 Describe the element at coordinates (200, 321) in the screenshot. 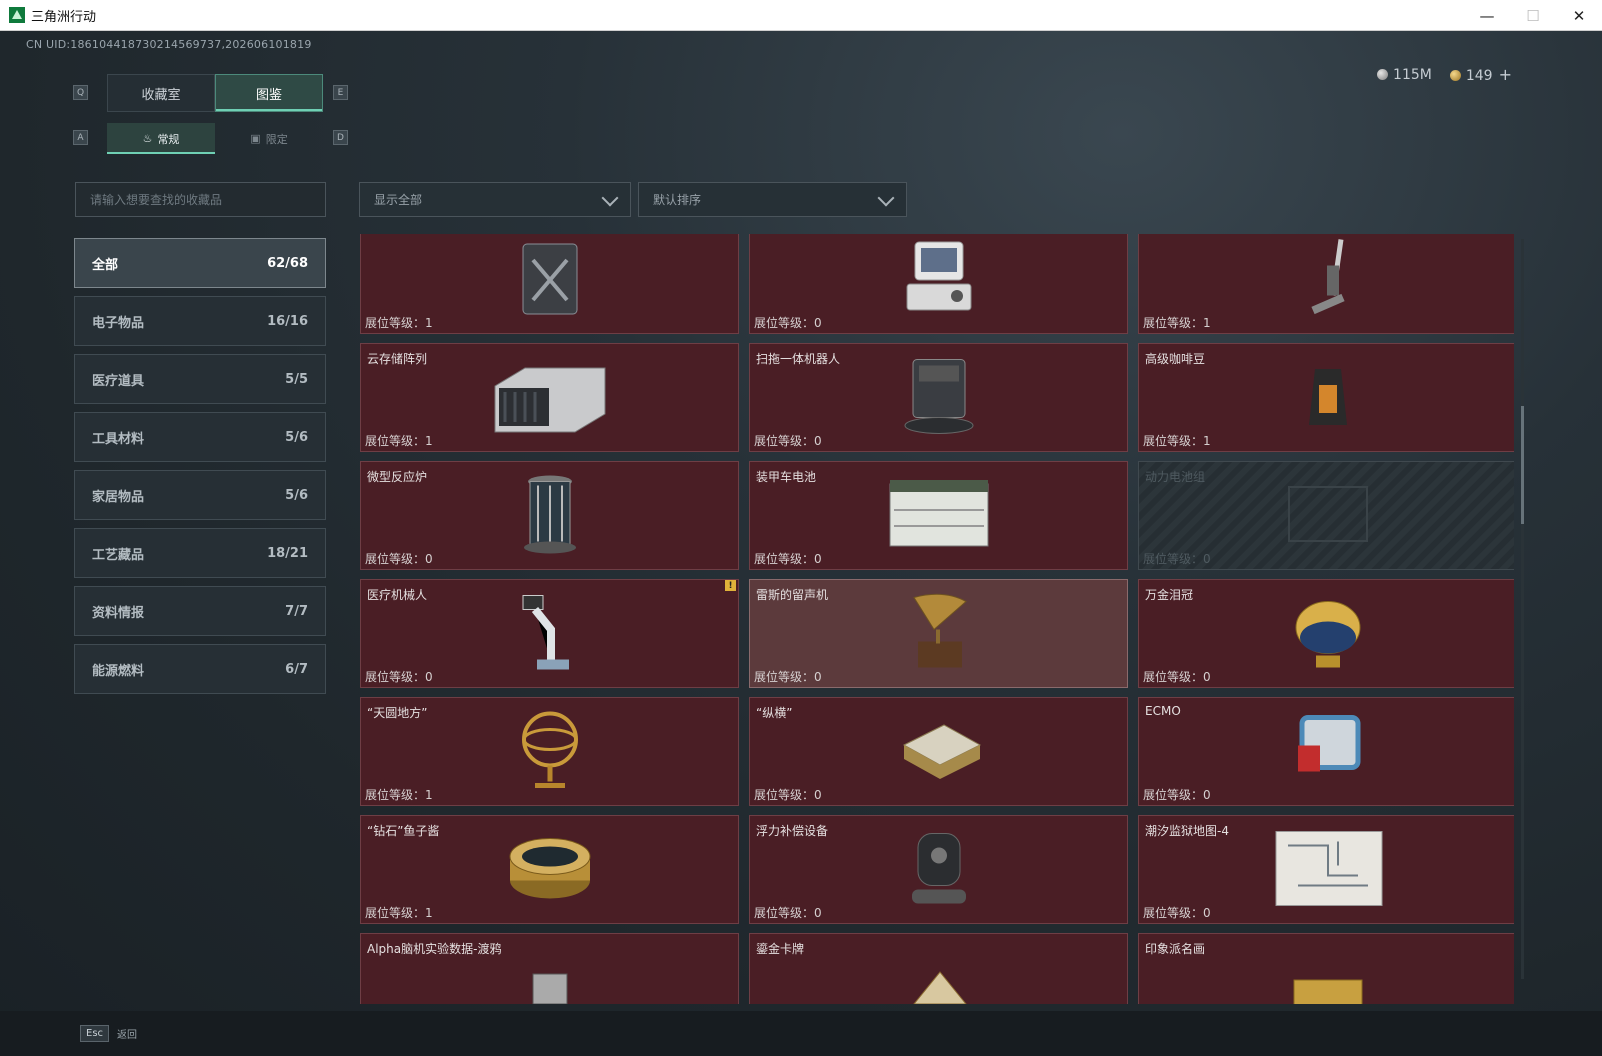

I see `category-electronics: 电子物品 16/16` at that location.